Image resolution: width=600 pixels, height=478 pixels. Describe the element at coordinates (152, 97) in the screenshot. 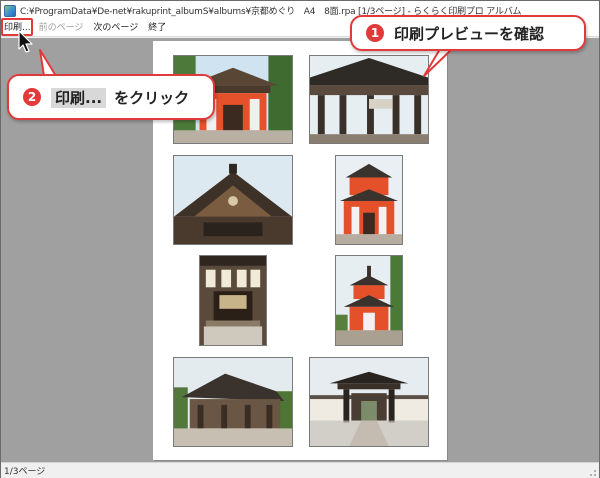

I see `callout-2-action: をクリック` at that location.